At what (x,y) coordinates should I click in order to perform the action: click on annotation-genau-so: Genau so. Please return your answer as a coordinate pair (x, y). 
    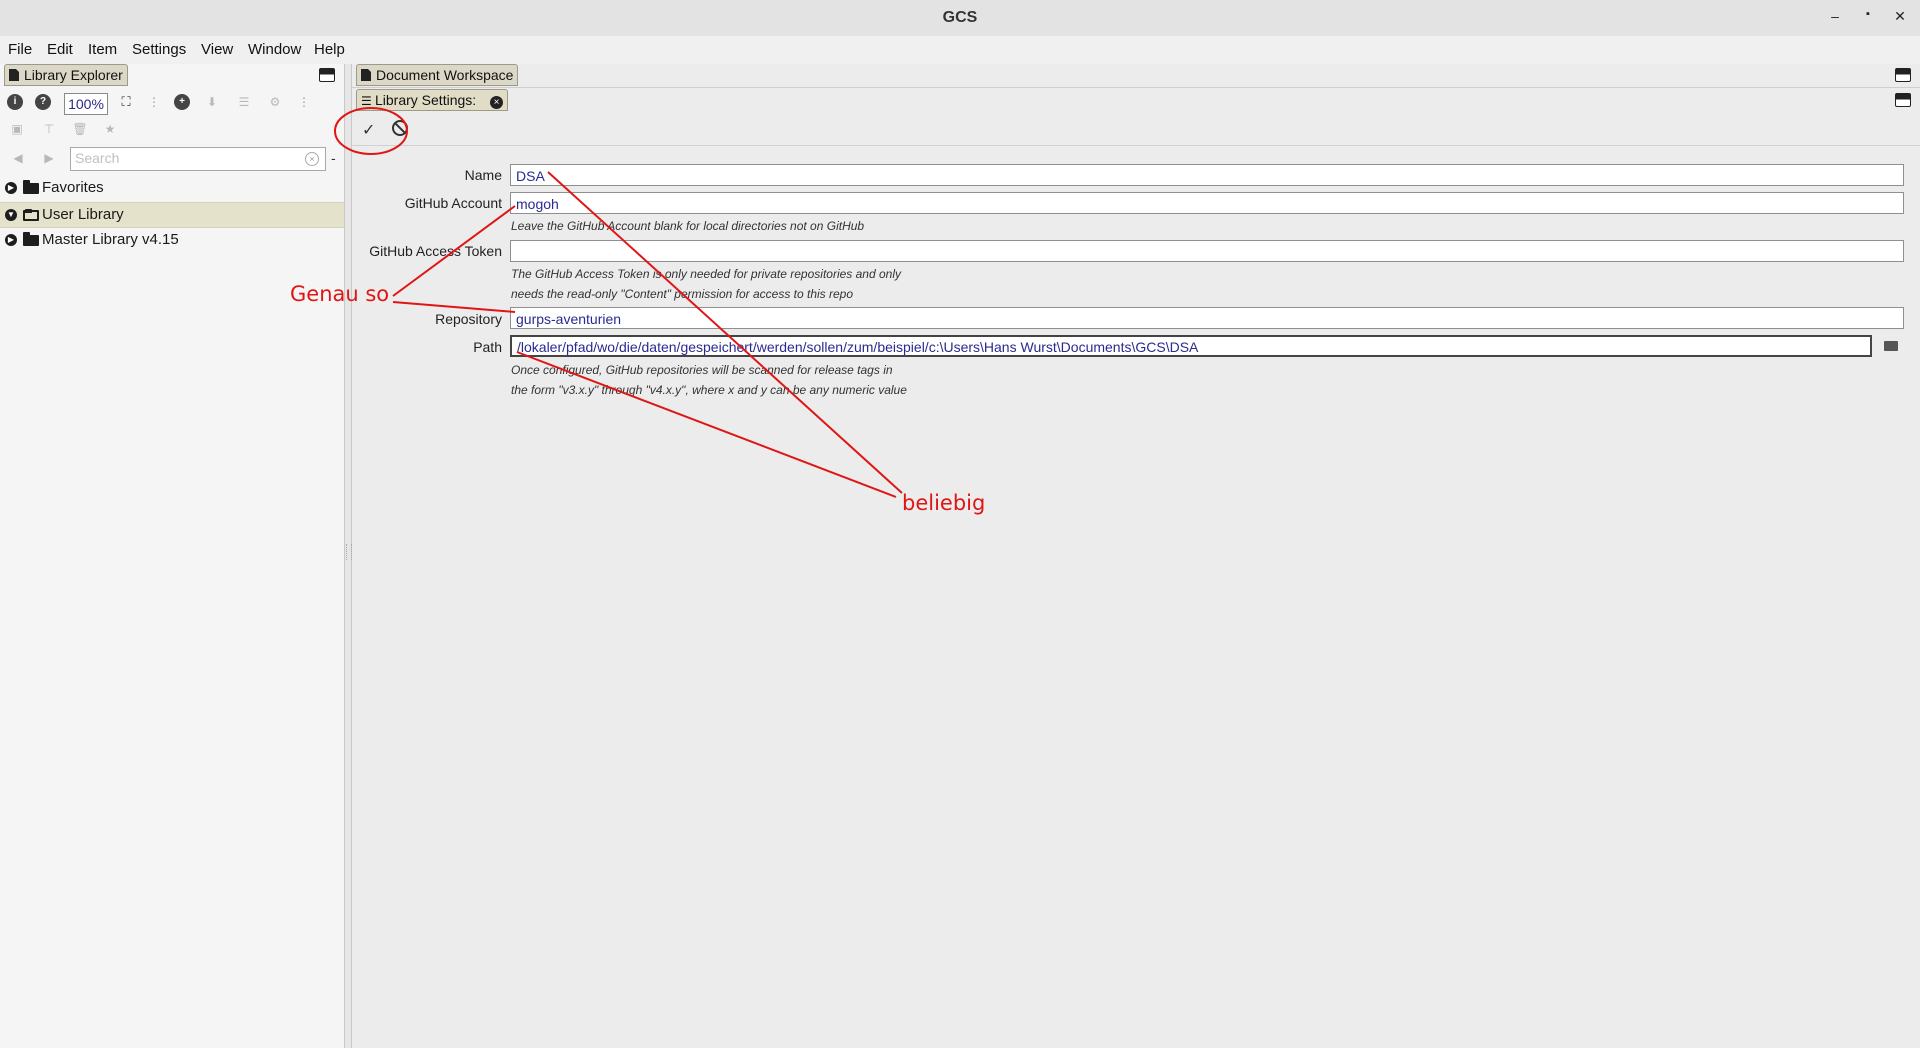
    Looking at the image, I should click on (340, 294).